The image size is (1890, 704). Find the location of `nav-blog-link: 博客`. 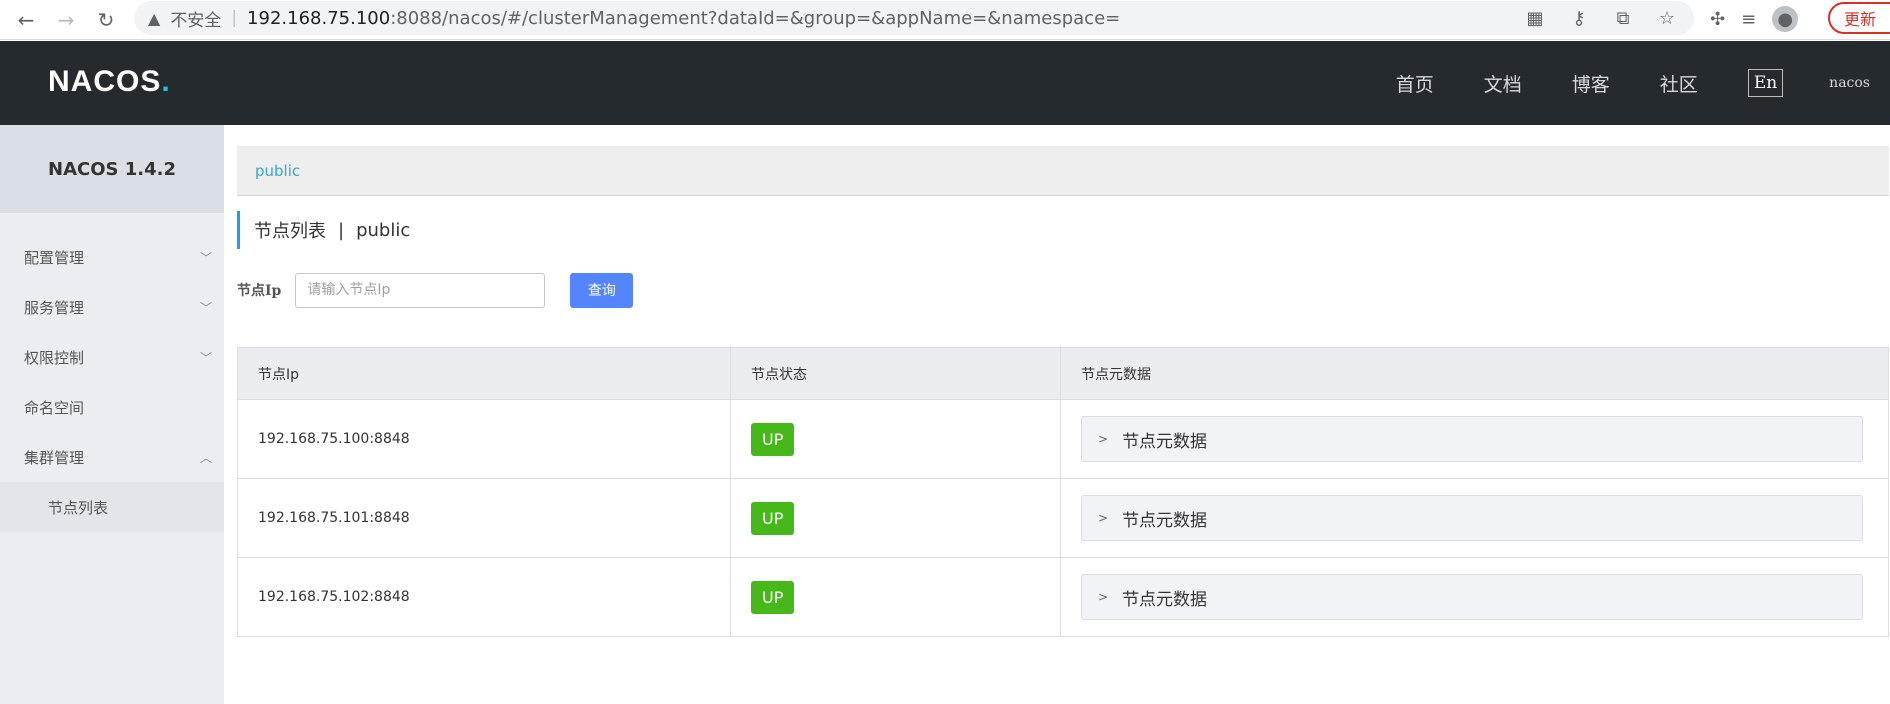

nav-blog-link: 博客 is located at coordinates (1591, 83).